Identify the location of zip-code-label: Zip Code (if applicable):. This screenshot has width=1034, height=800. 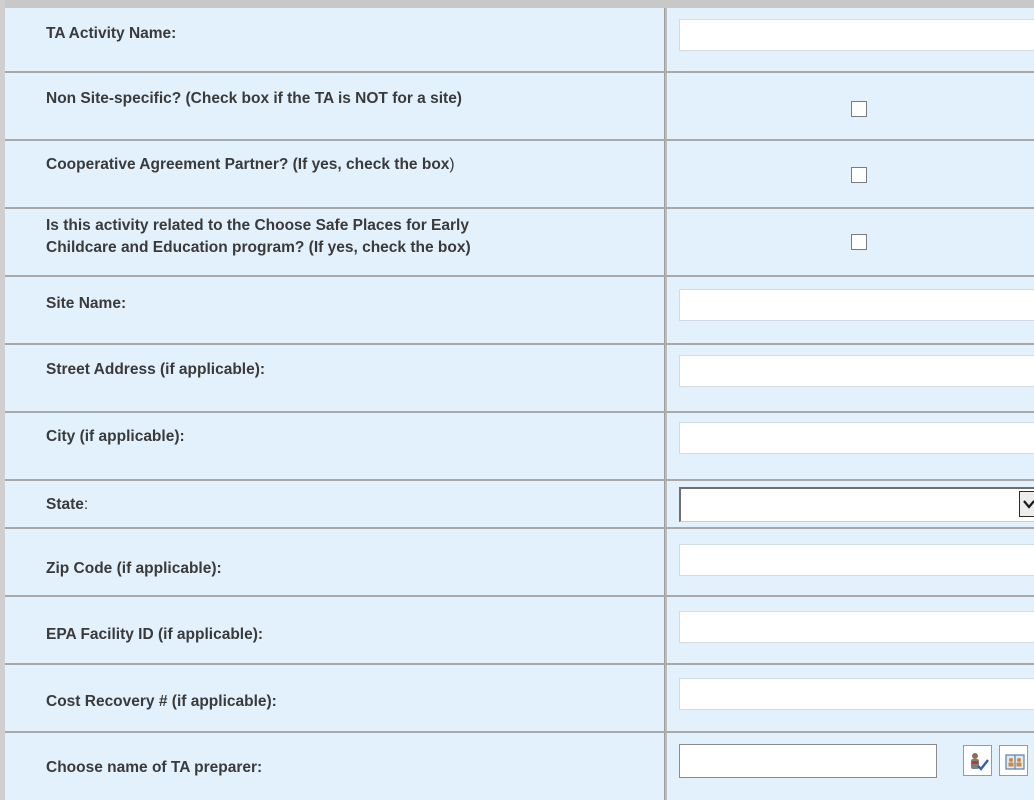
(134, 568).